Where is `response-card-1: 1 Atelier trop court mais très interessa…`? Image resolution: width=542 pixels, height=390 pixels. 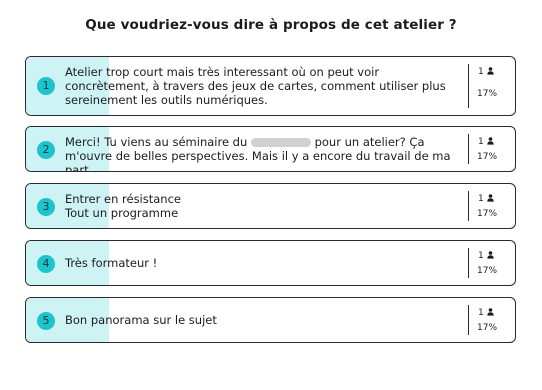 response-card-1: 1 Atelier trop court mais très interessa… is located at coordinates (270, 86).